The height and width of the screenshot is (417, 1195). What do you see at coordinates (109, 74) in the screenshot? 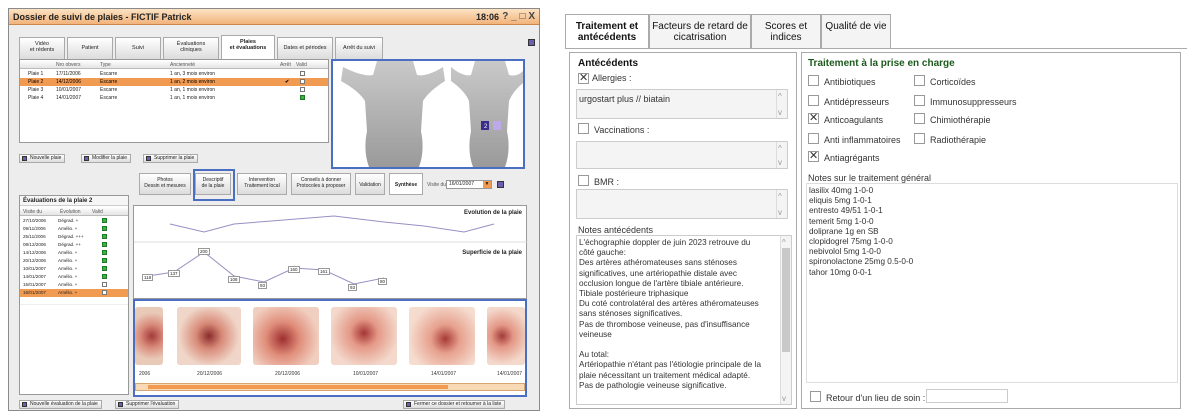
I see `wound-type: Escarre` at bounding box center [109, 74].